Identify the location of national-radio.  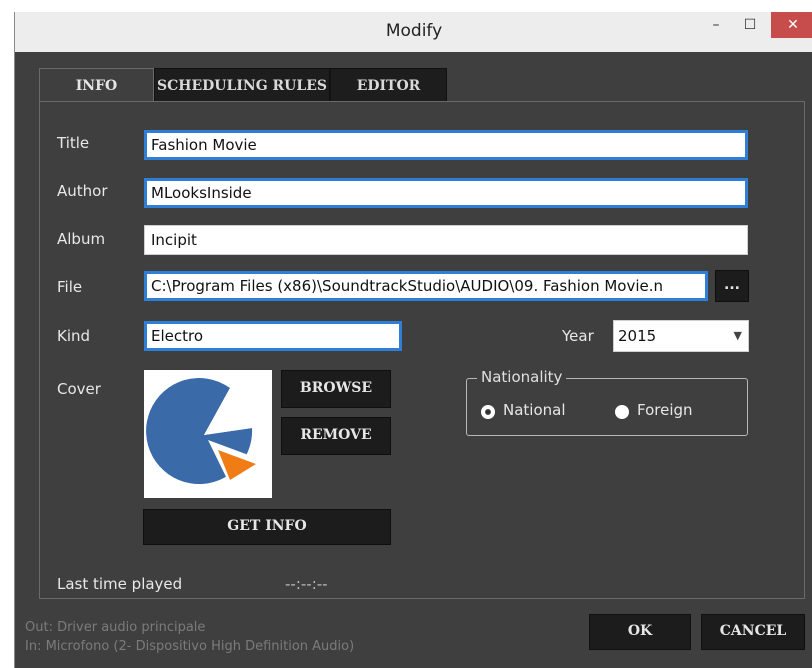
(488, 412).